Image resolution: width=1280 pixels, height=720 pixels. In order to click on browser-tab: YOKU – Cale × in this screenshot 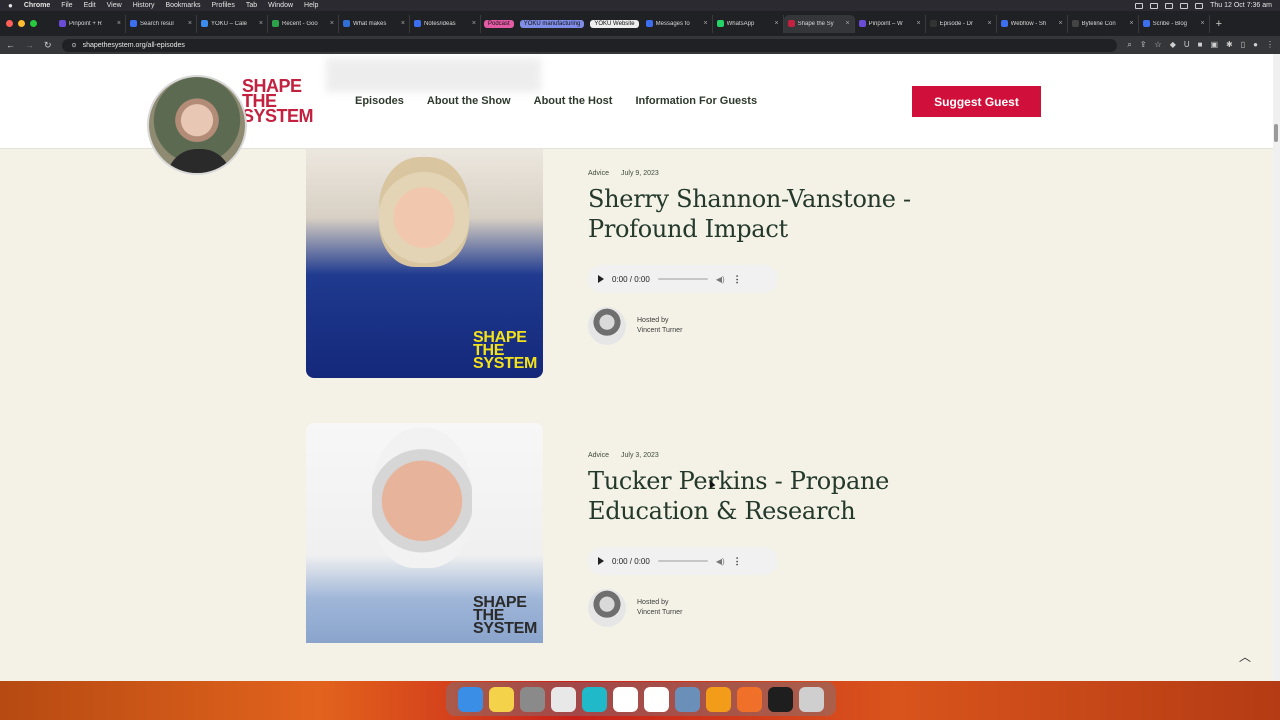, I will do `click(232, 23)`.